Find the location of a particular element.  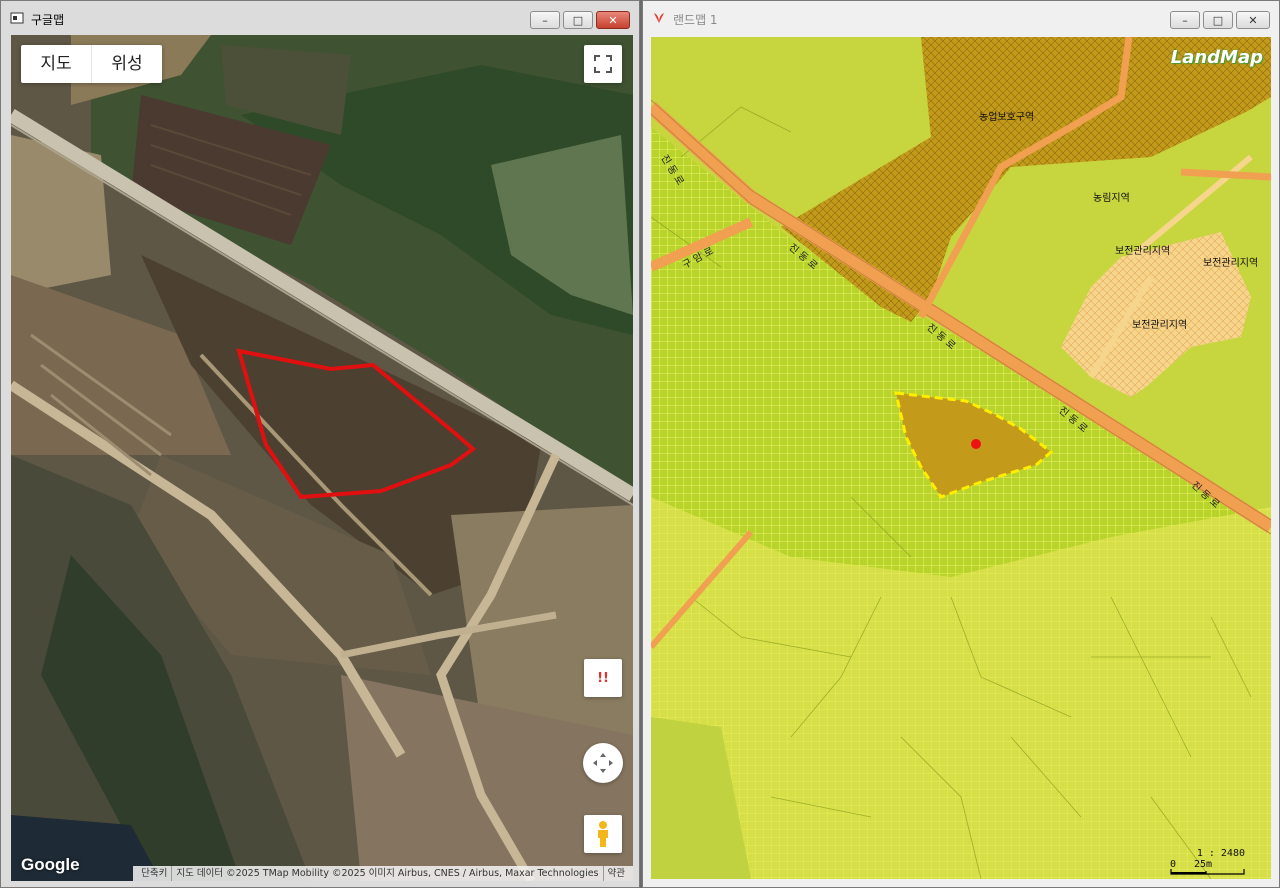

fullscreen-button is located at coordinates (603, 64).